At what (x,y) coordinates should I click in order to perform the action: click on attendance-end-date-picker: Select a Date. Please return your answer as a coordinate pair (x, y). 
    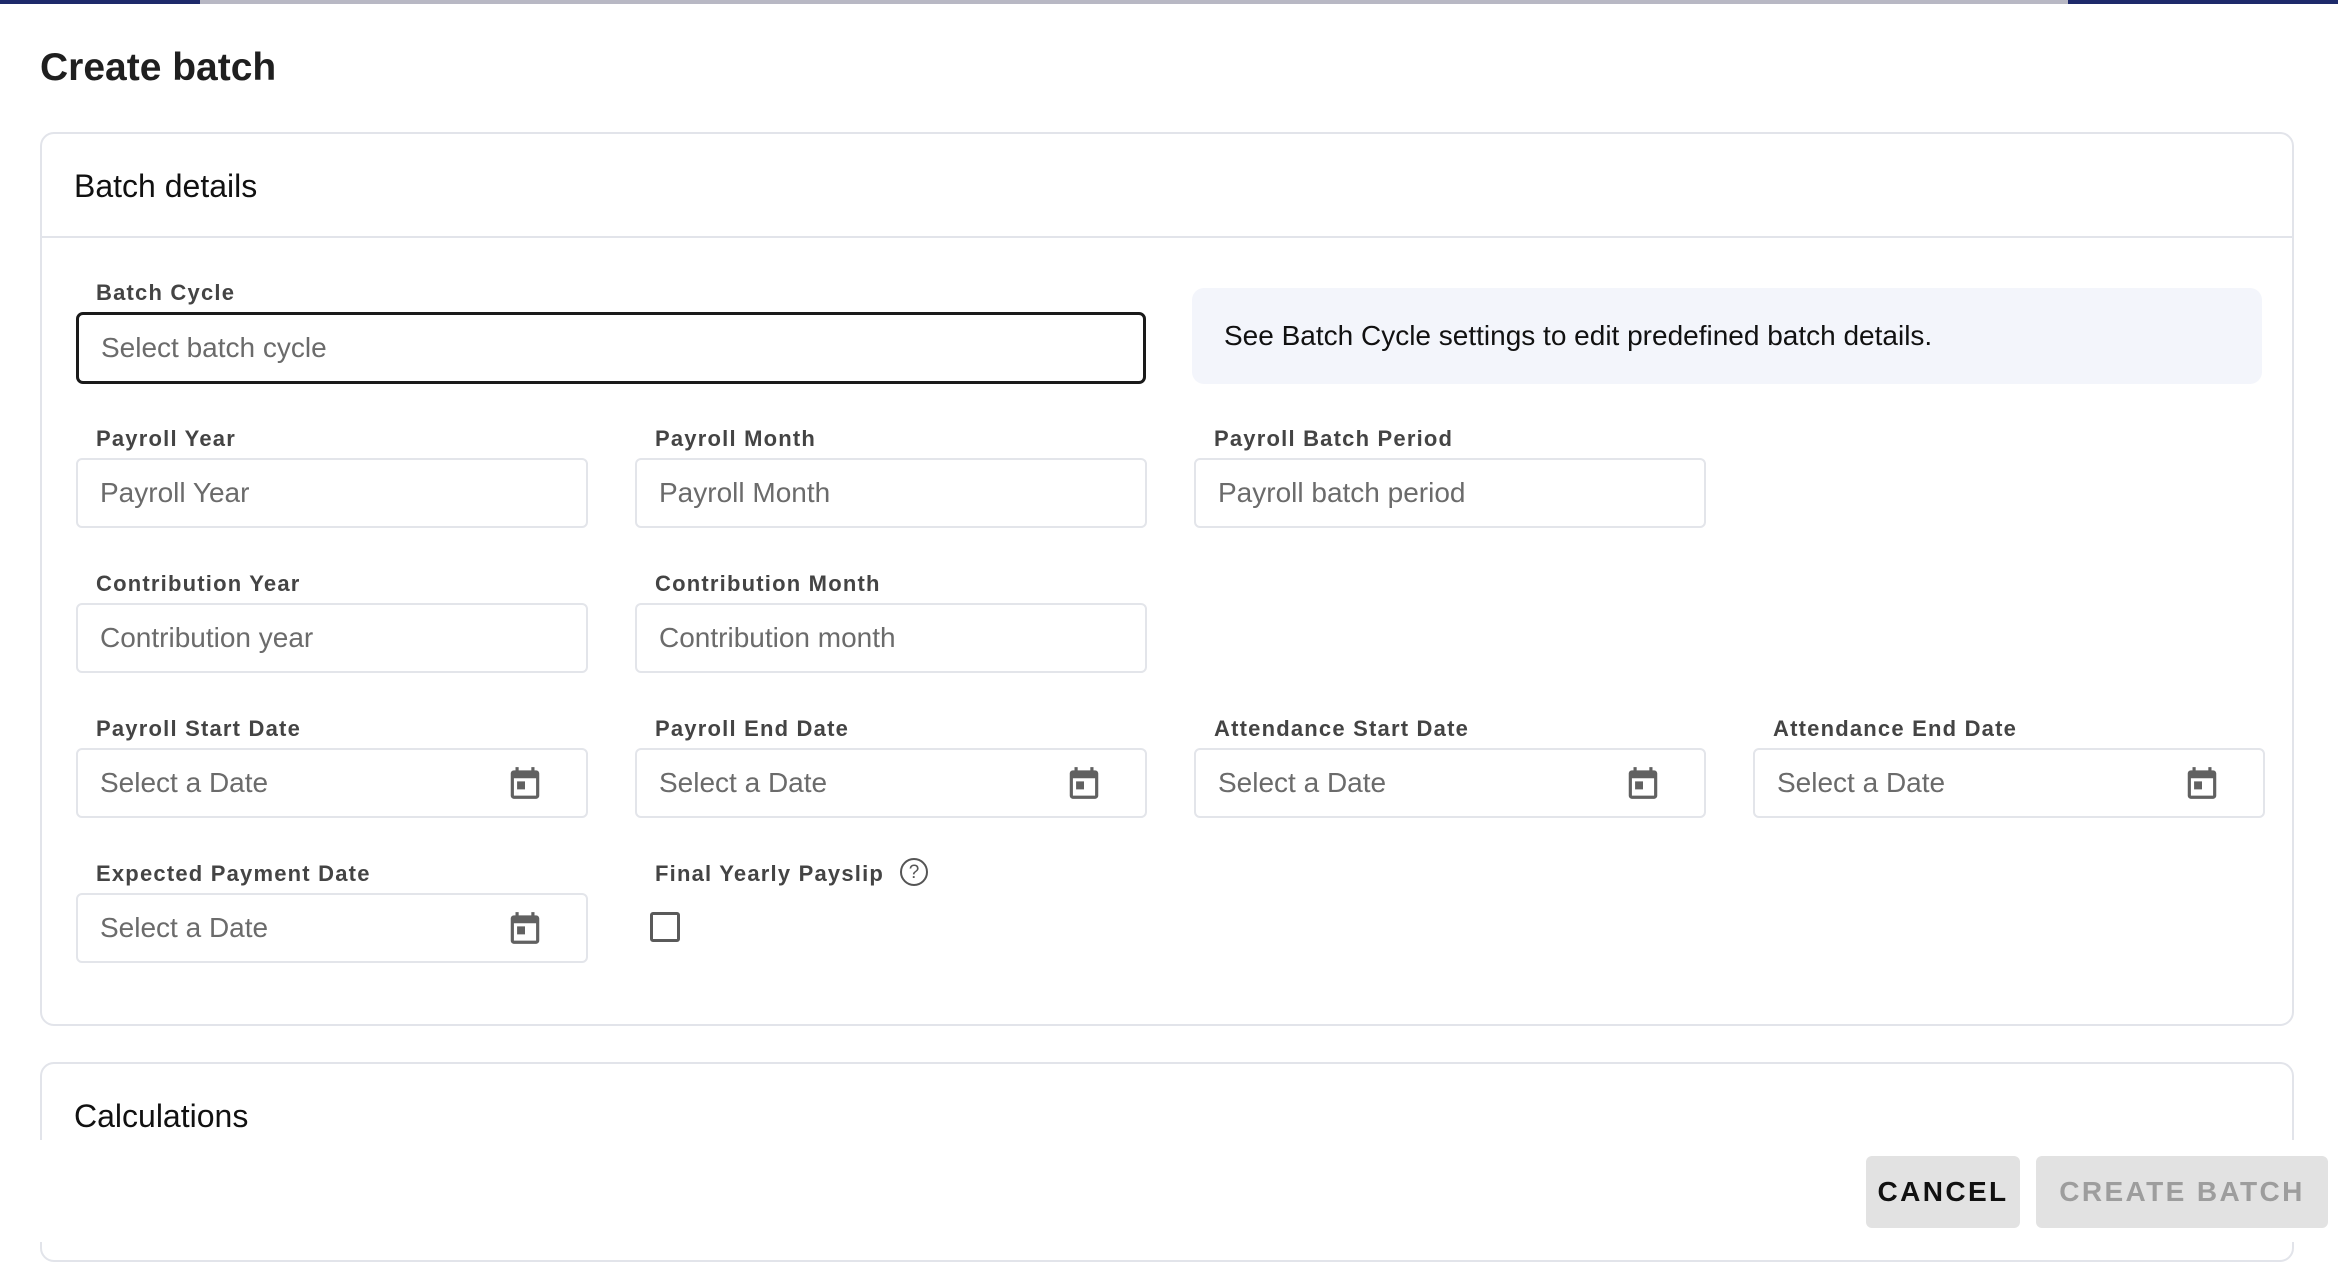
    Looking at the image, I should click on (2009, 783).